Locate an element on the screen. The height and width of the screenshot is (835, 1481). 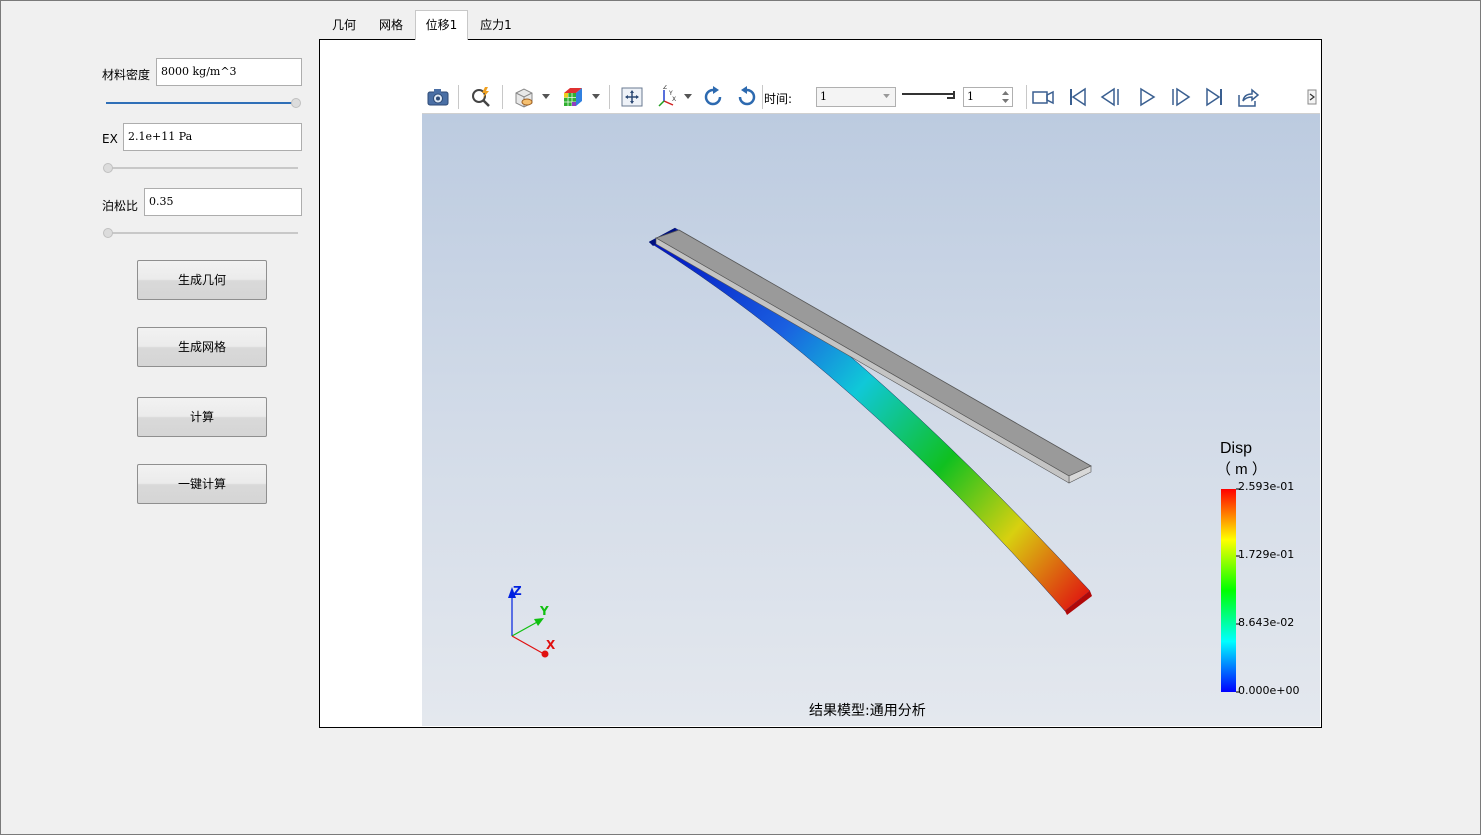
time-slider-handle is located at coordinates (951, 95).